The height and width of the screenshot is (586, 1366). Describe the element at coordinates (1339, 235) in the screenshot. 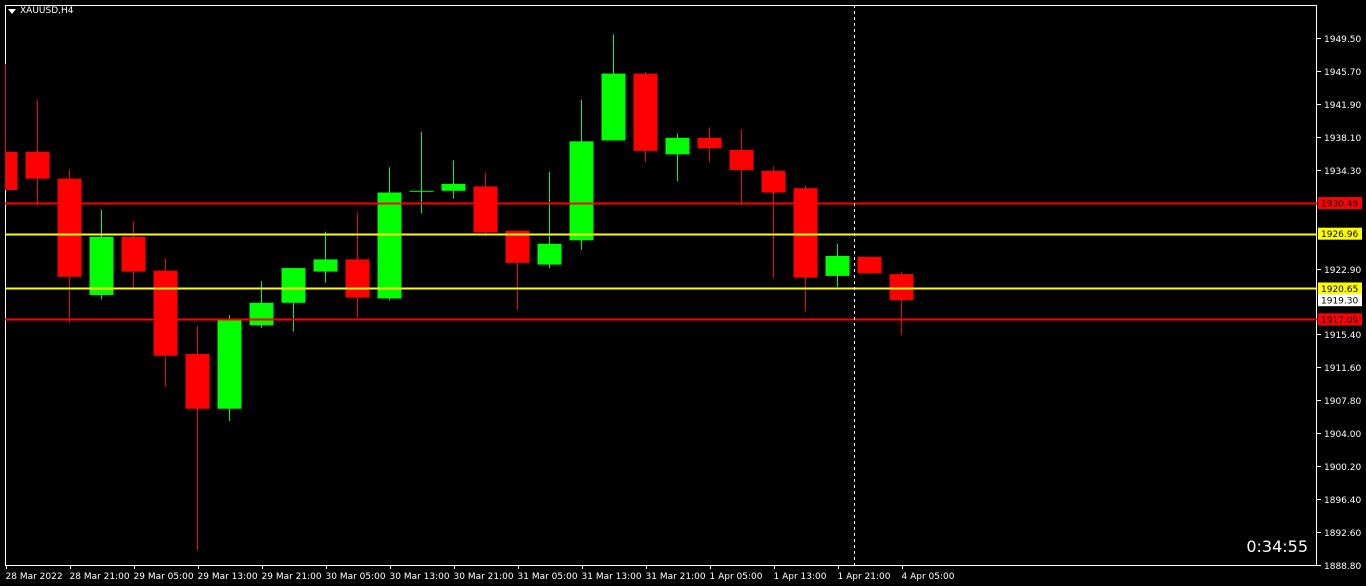

I see `level-price-label: 1926.96` at that location.